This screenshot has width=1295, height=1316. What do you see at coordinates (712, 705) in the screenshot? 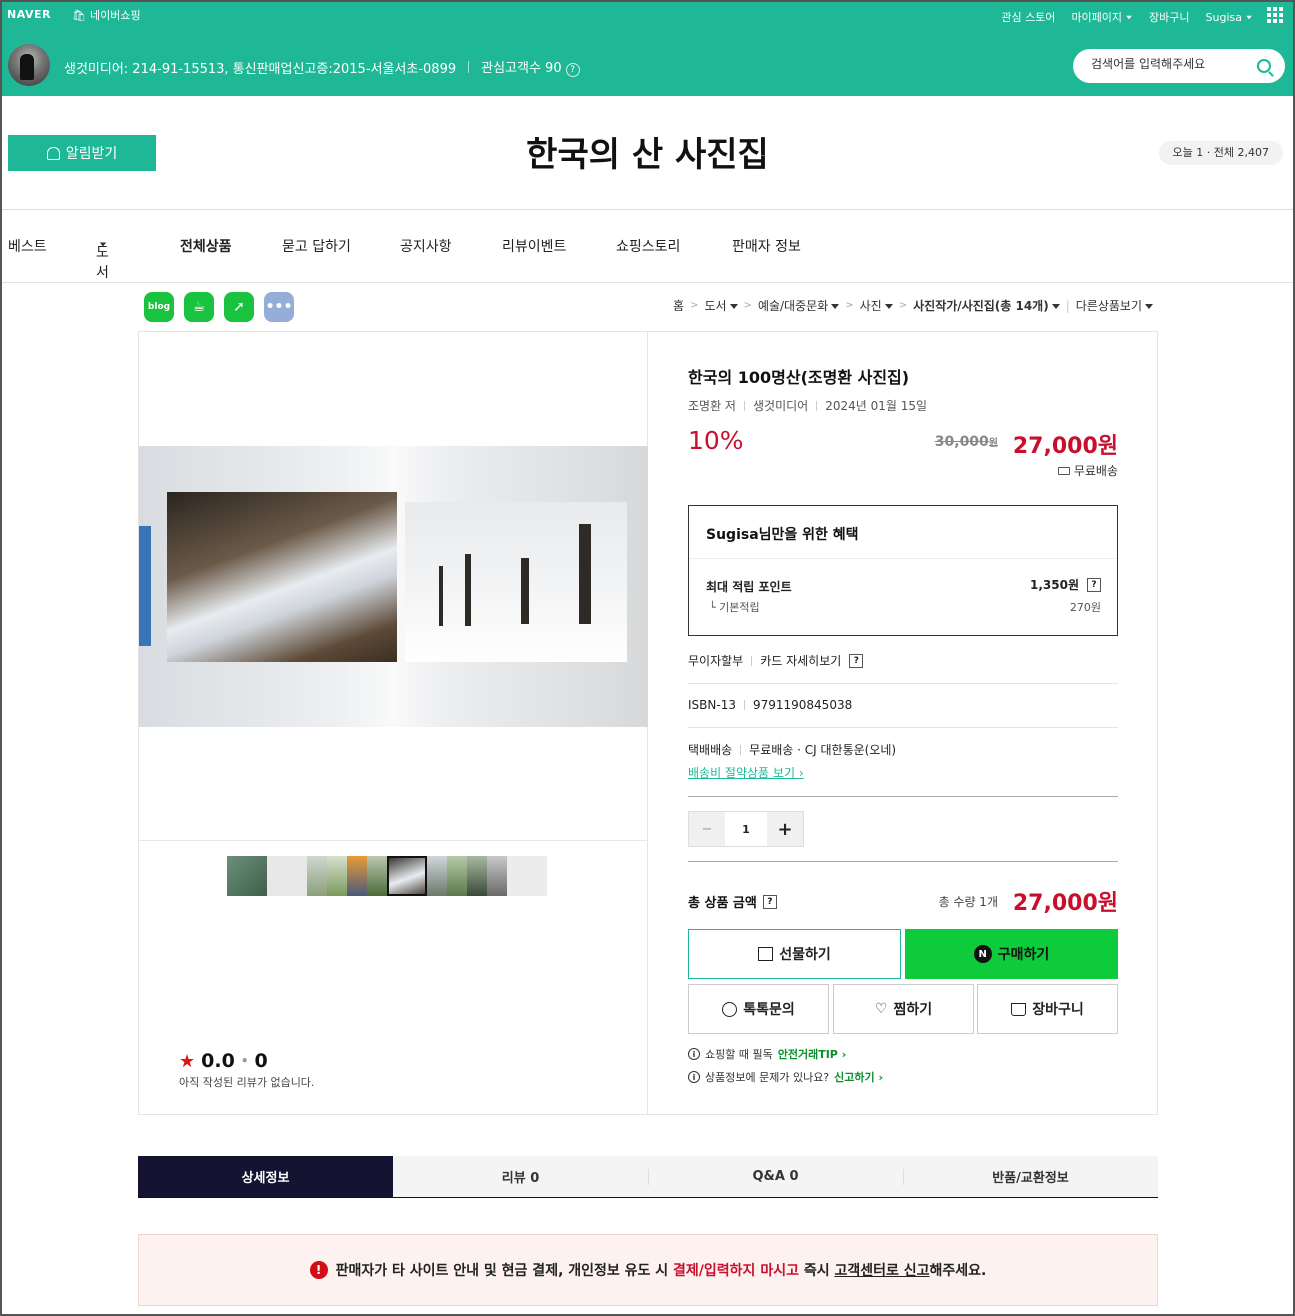
I see `isbn-label: ISBN-13` at bounding box center [712, 705].